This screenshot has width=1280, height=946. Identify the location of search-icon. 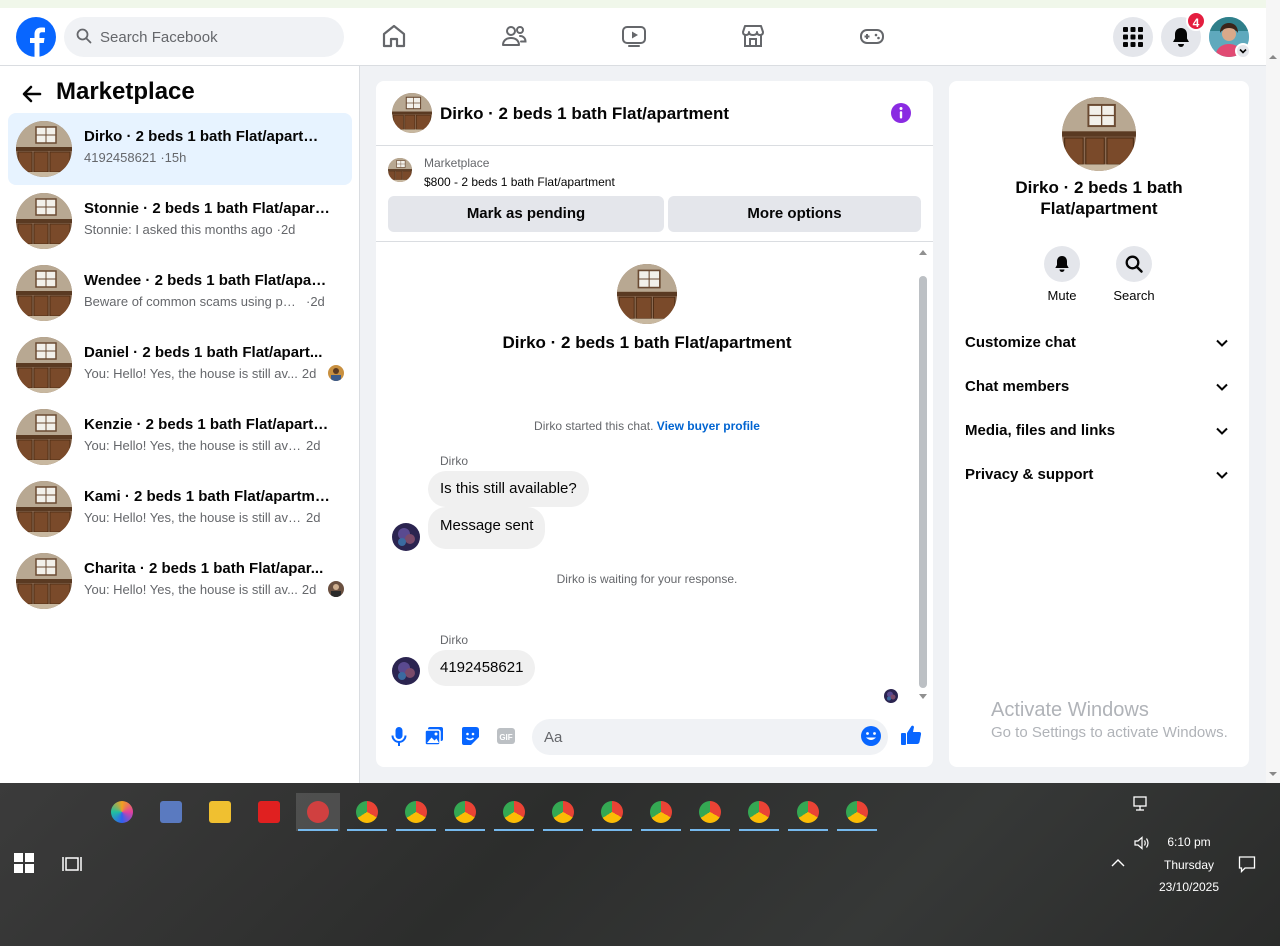
(1134, 264).